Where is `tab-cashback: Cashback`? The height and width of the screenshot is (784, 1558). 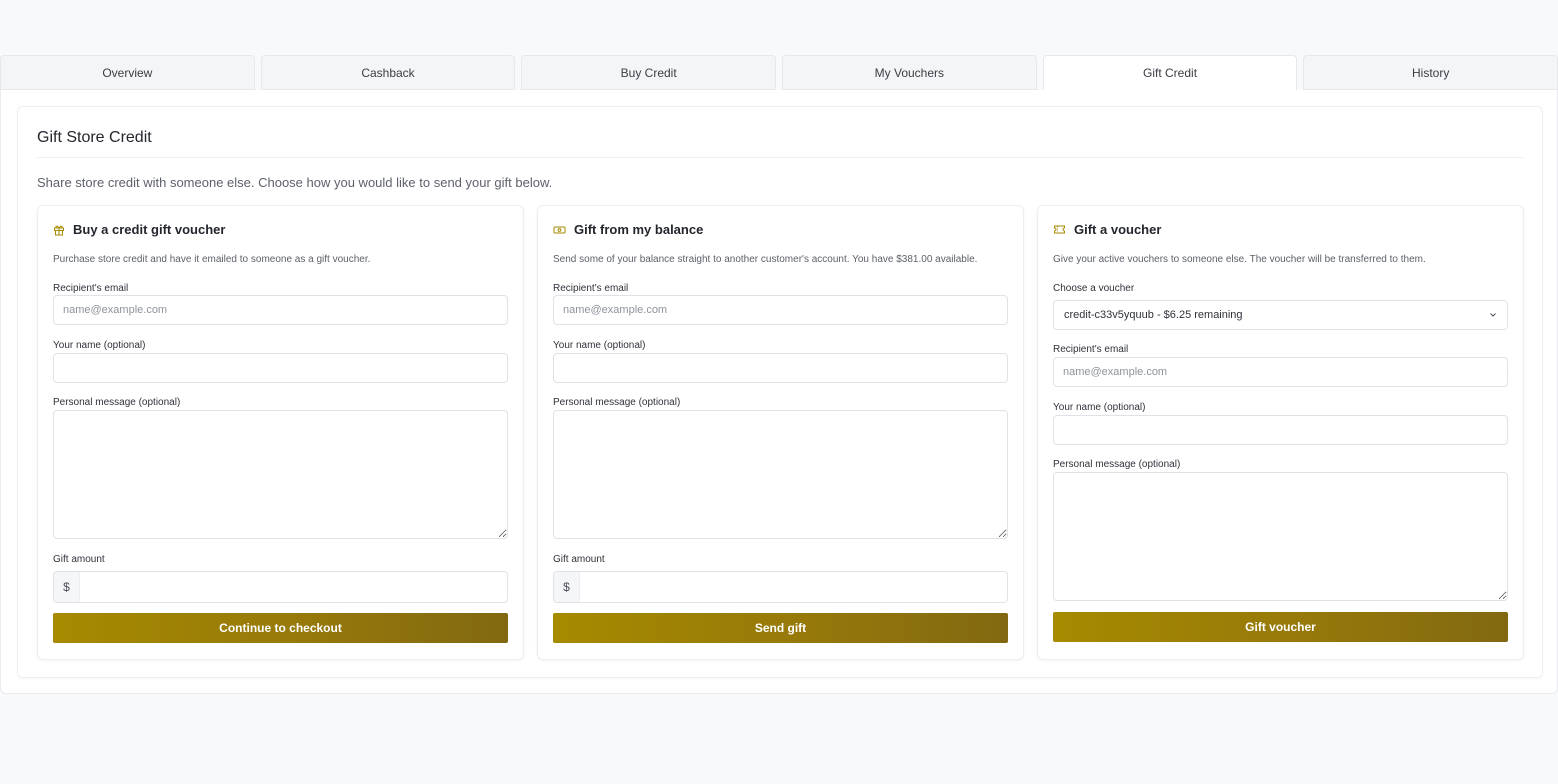 tab-cashback: Cashback is located at coordinates (388, 72).